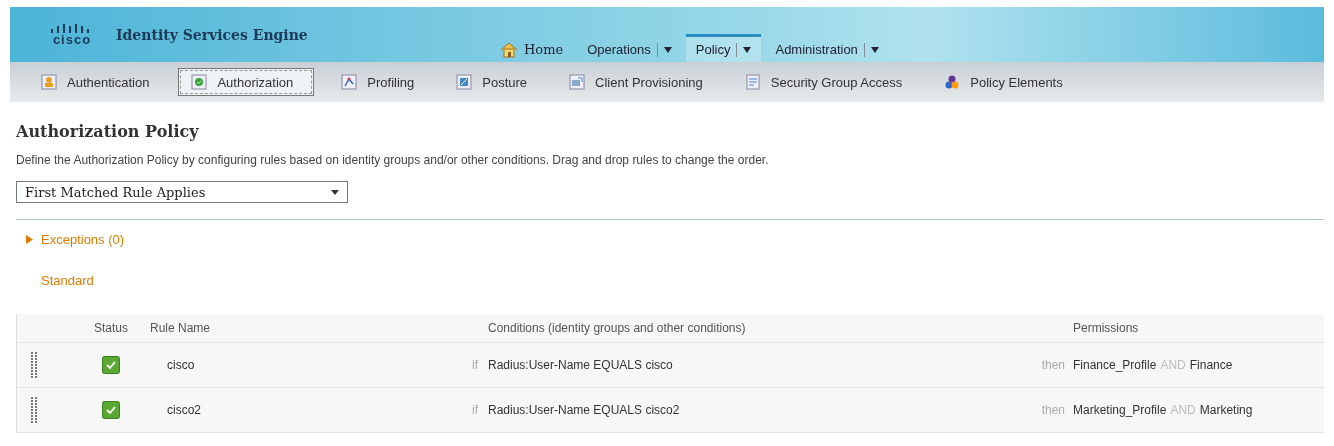  I want to click on nav-menu: Administration, so click(827, 48).